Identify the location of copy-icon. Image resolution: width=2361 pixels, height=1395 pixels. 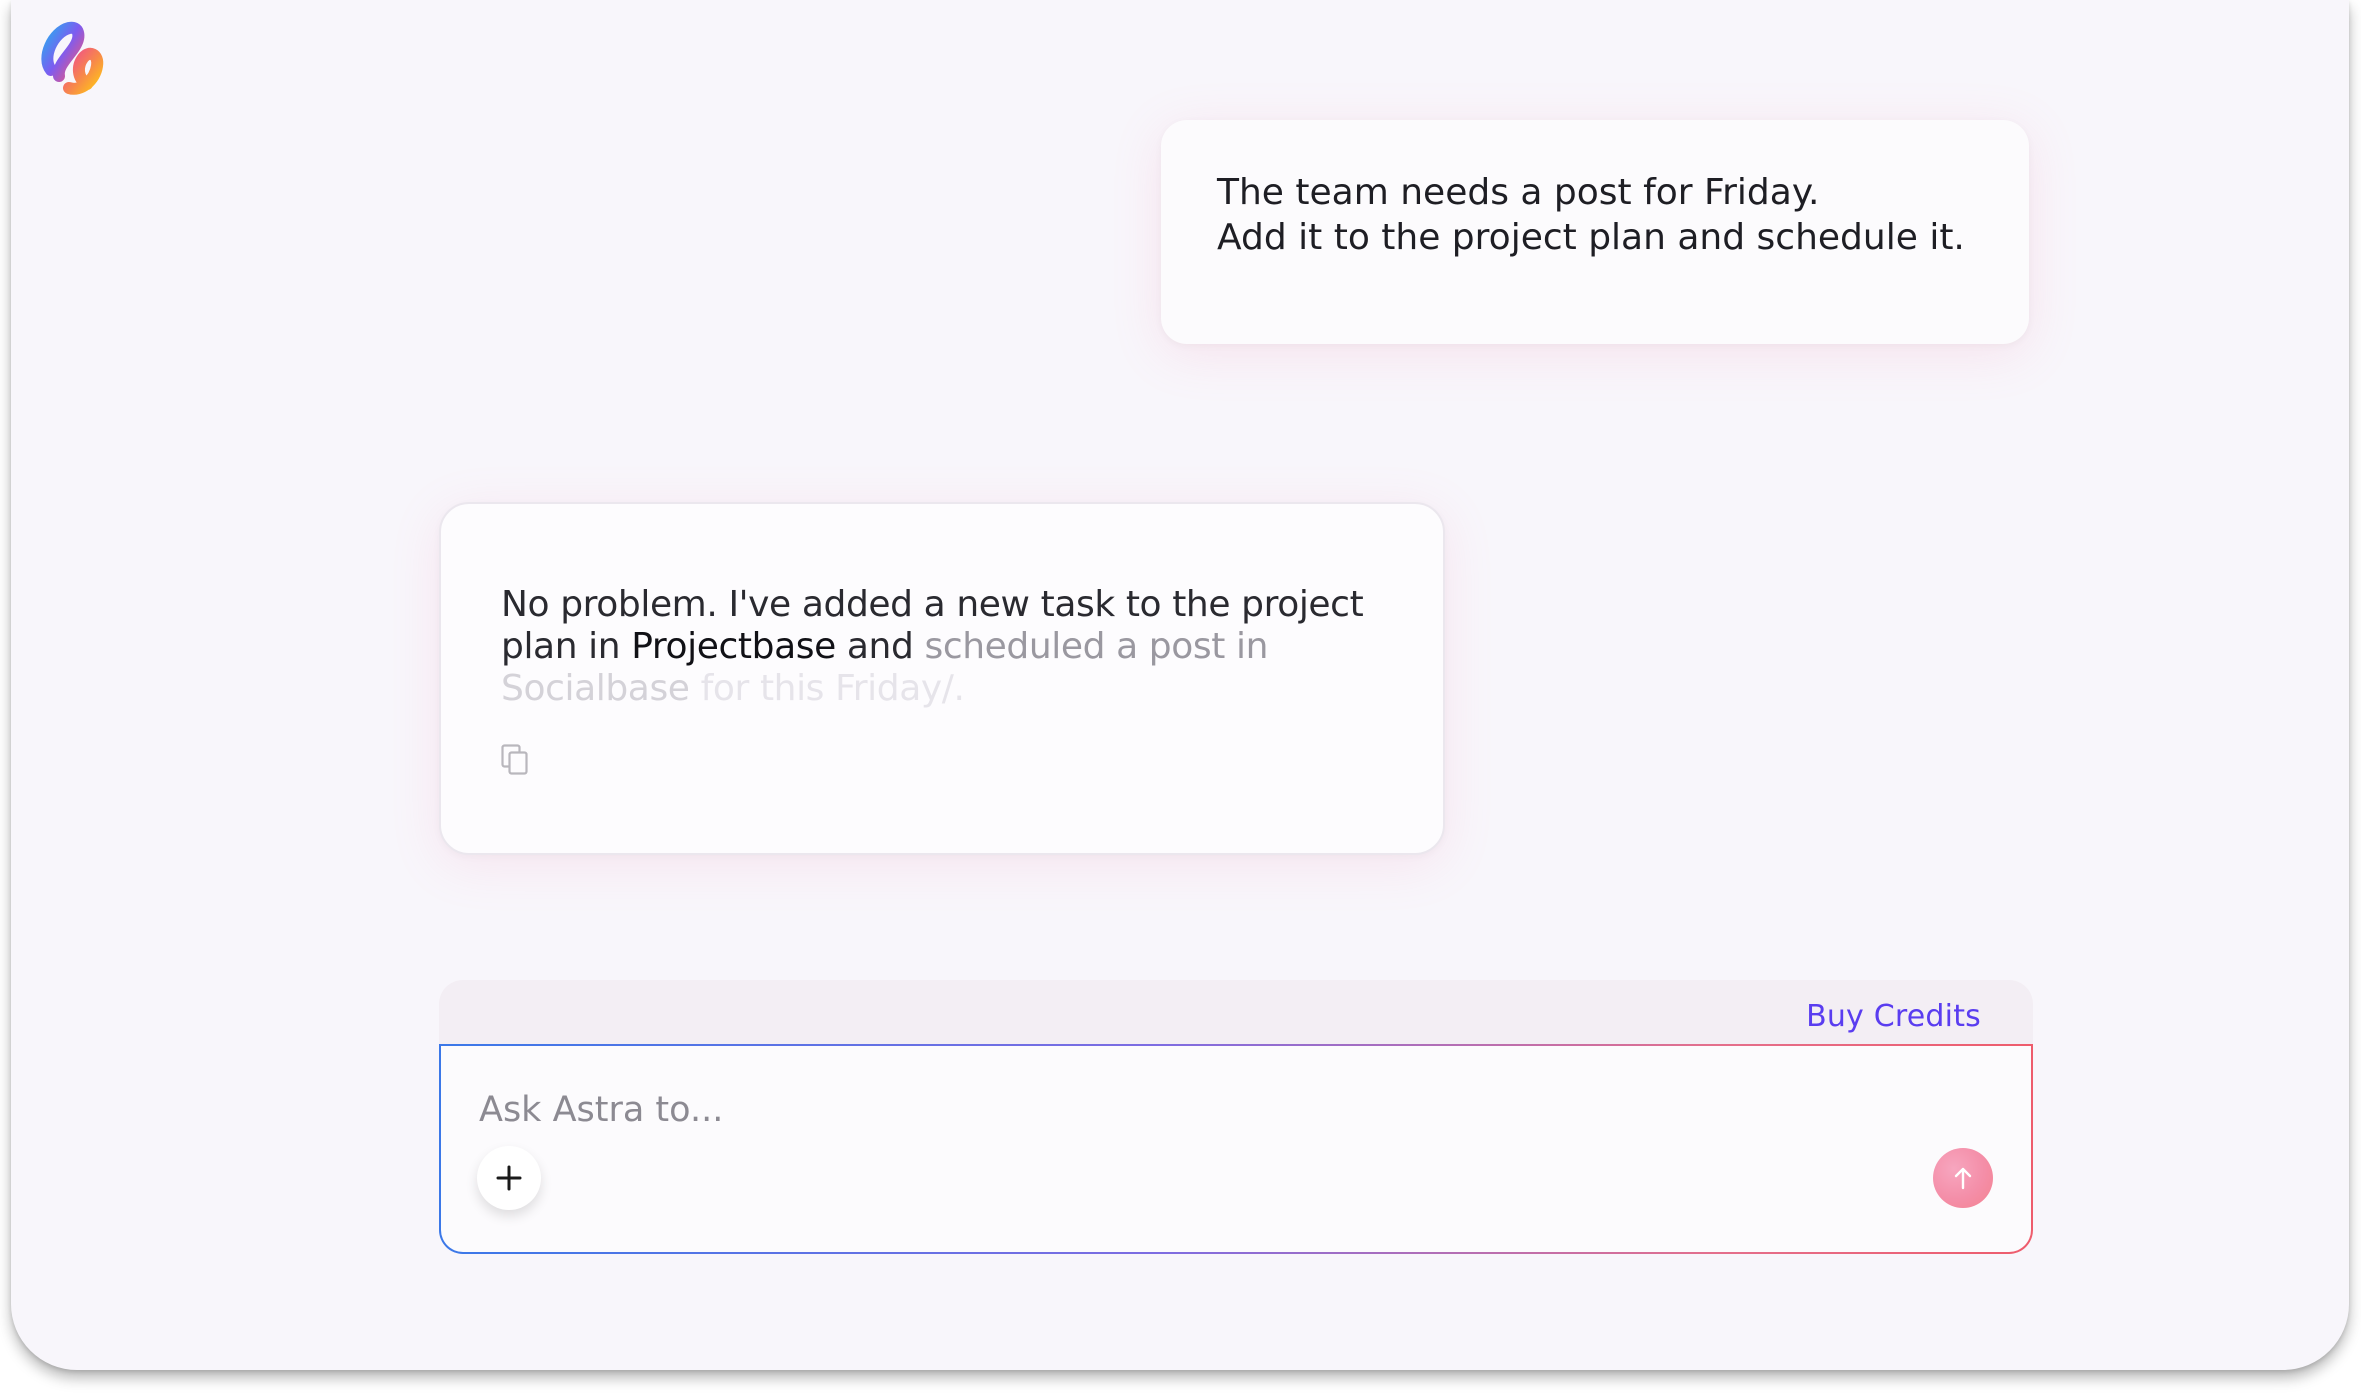
(516, 760).